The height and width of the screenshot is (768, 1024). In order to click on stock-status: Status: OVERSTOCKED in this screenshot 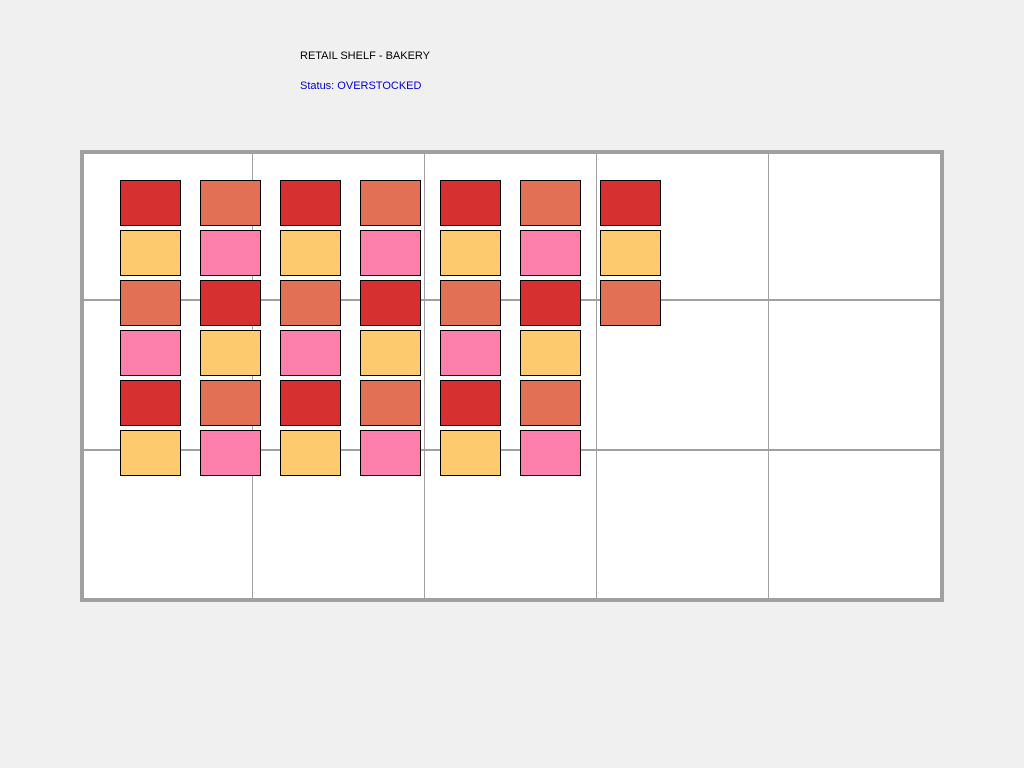, I will do `click(361, 86)`.